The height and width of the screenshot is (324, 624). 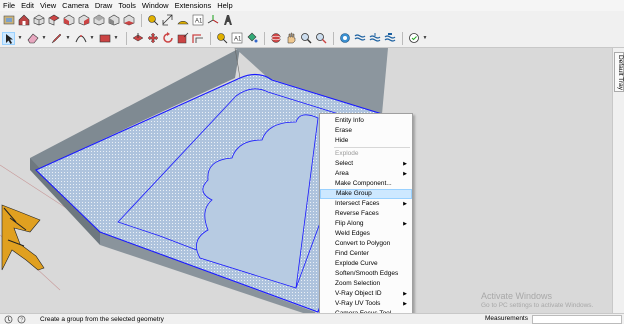 I want to click on context-item-convert-to-polygon: Convert to Polygon, so click(x=366, y=244).